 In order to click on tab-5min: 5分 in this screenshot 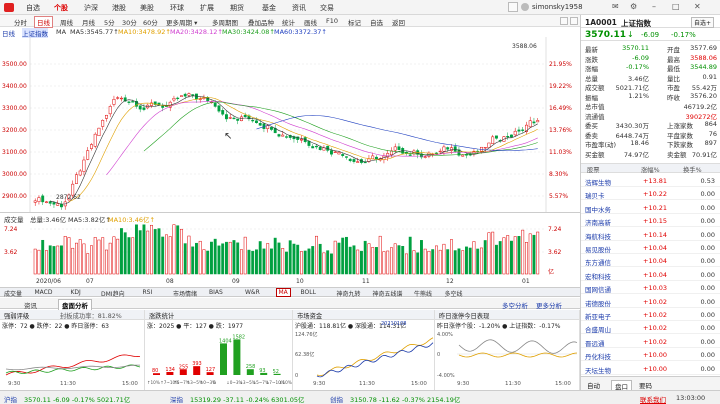, I will do `click(109, 22)`.